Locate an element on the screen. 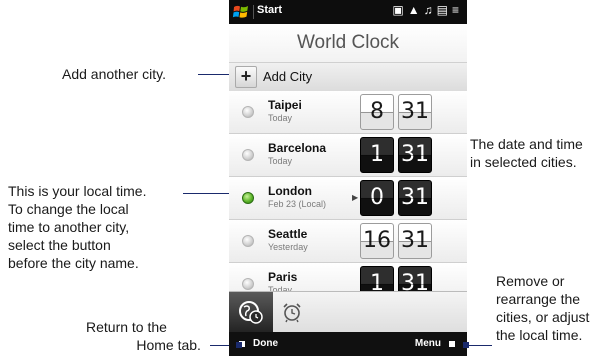 The height and width of the screenshot is (356, 614). status-icons: ▣▲♫▤≡ is located at coordinates (427, 10).